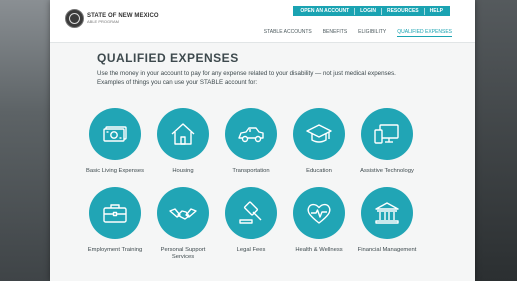 This screenshot has height=281, width=517. I want to click on expense-label: Legal Fees, so click(251, 250).